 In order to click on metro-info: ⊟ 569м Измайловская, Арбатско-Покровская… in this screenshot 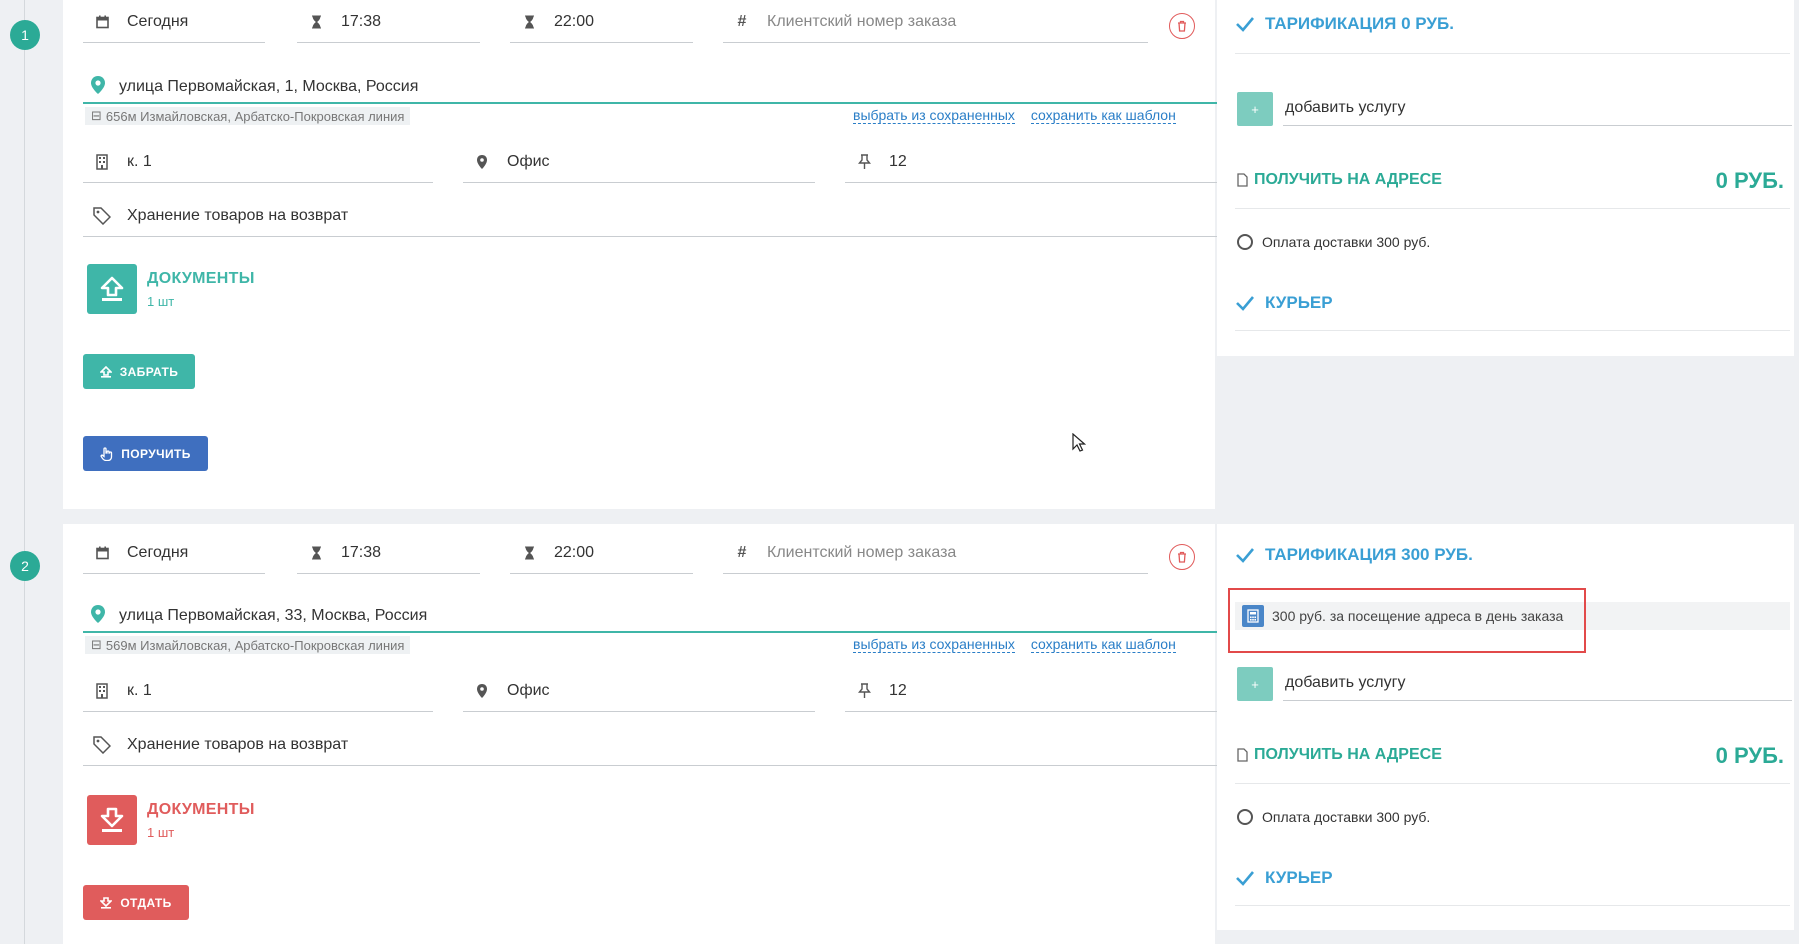, I will do `click(248, 645)`.